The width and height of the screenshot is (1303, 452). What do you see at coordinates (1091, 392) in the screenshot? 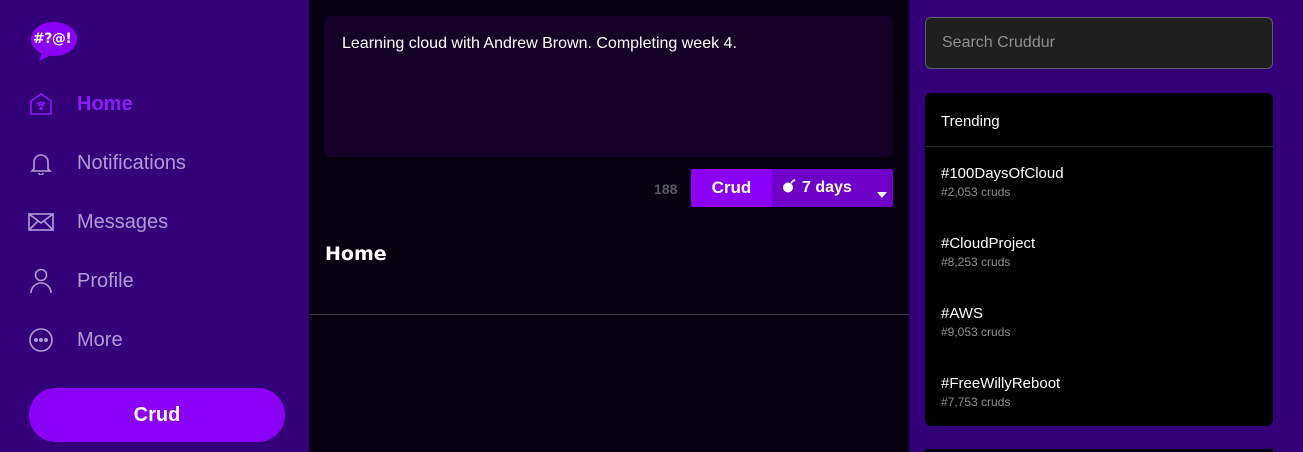
I see `trending-item: #FreeWillyReboot #7,753 cruds` at bounding box center [1091, 392].